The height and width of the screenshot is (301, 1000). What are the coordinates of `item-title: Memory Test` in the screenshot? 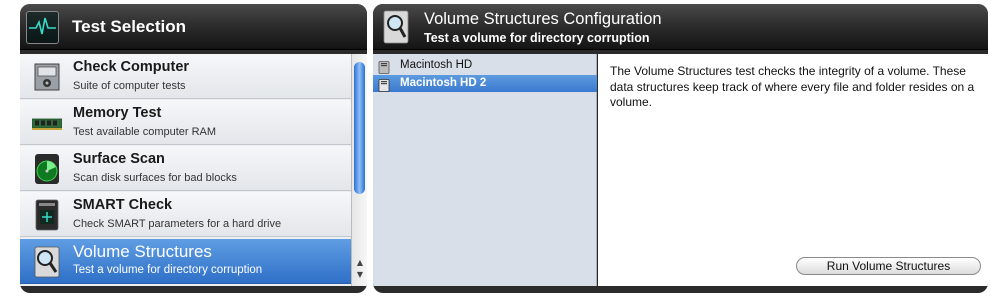 It's located at (117, 113).